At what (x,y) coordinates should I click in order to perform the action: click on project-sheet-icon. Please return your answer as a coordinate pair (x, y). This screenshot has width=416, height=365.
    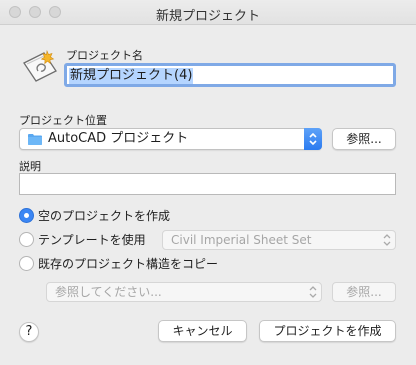
    Looking at the image, I should click on (40, 65).